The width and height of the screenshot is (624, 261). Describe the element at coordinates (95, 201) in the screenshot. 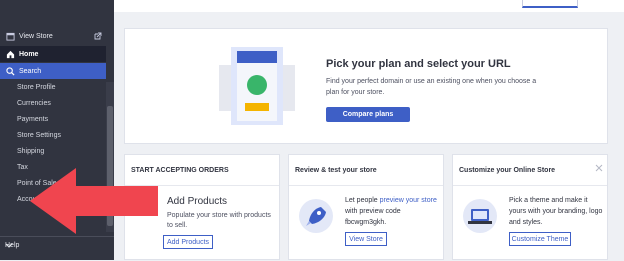

I see `red-arrow-annotation` at that location.